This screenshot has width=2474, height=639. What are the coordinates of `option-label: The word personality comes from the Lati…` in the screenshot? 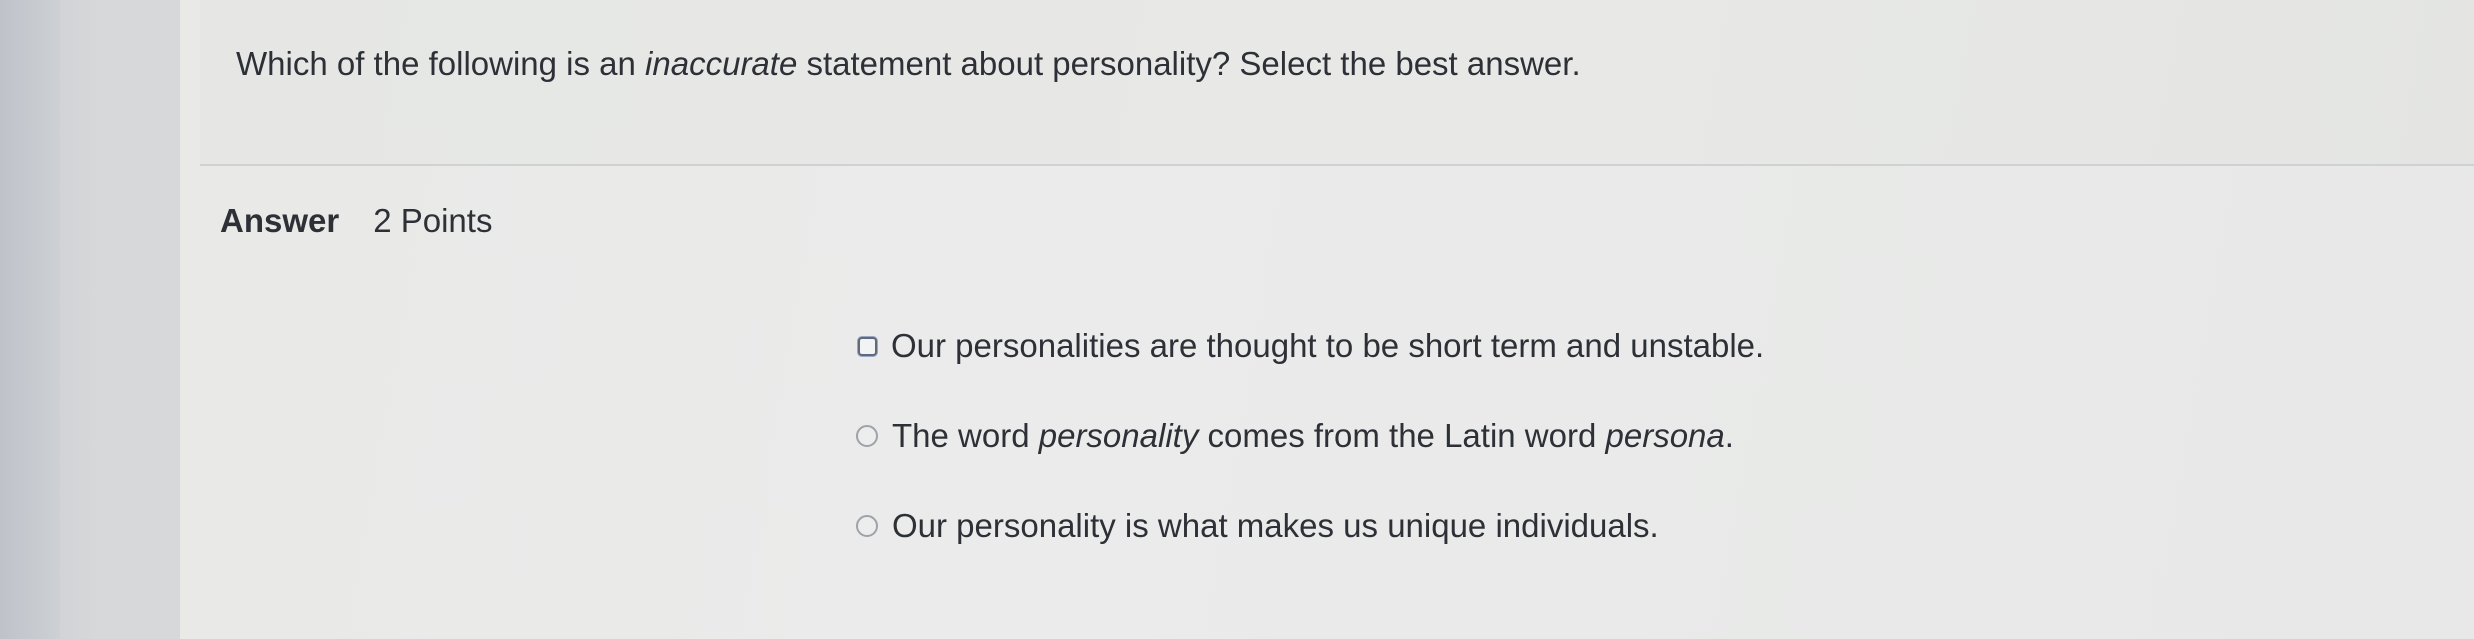 It's located at (1313, 436).